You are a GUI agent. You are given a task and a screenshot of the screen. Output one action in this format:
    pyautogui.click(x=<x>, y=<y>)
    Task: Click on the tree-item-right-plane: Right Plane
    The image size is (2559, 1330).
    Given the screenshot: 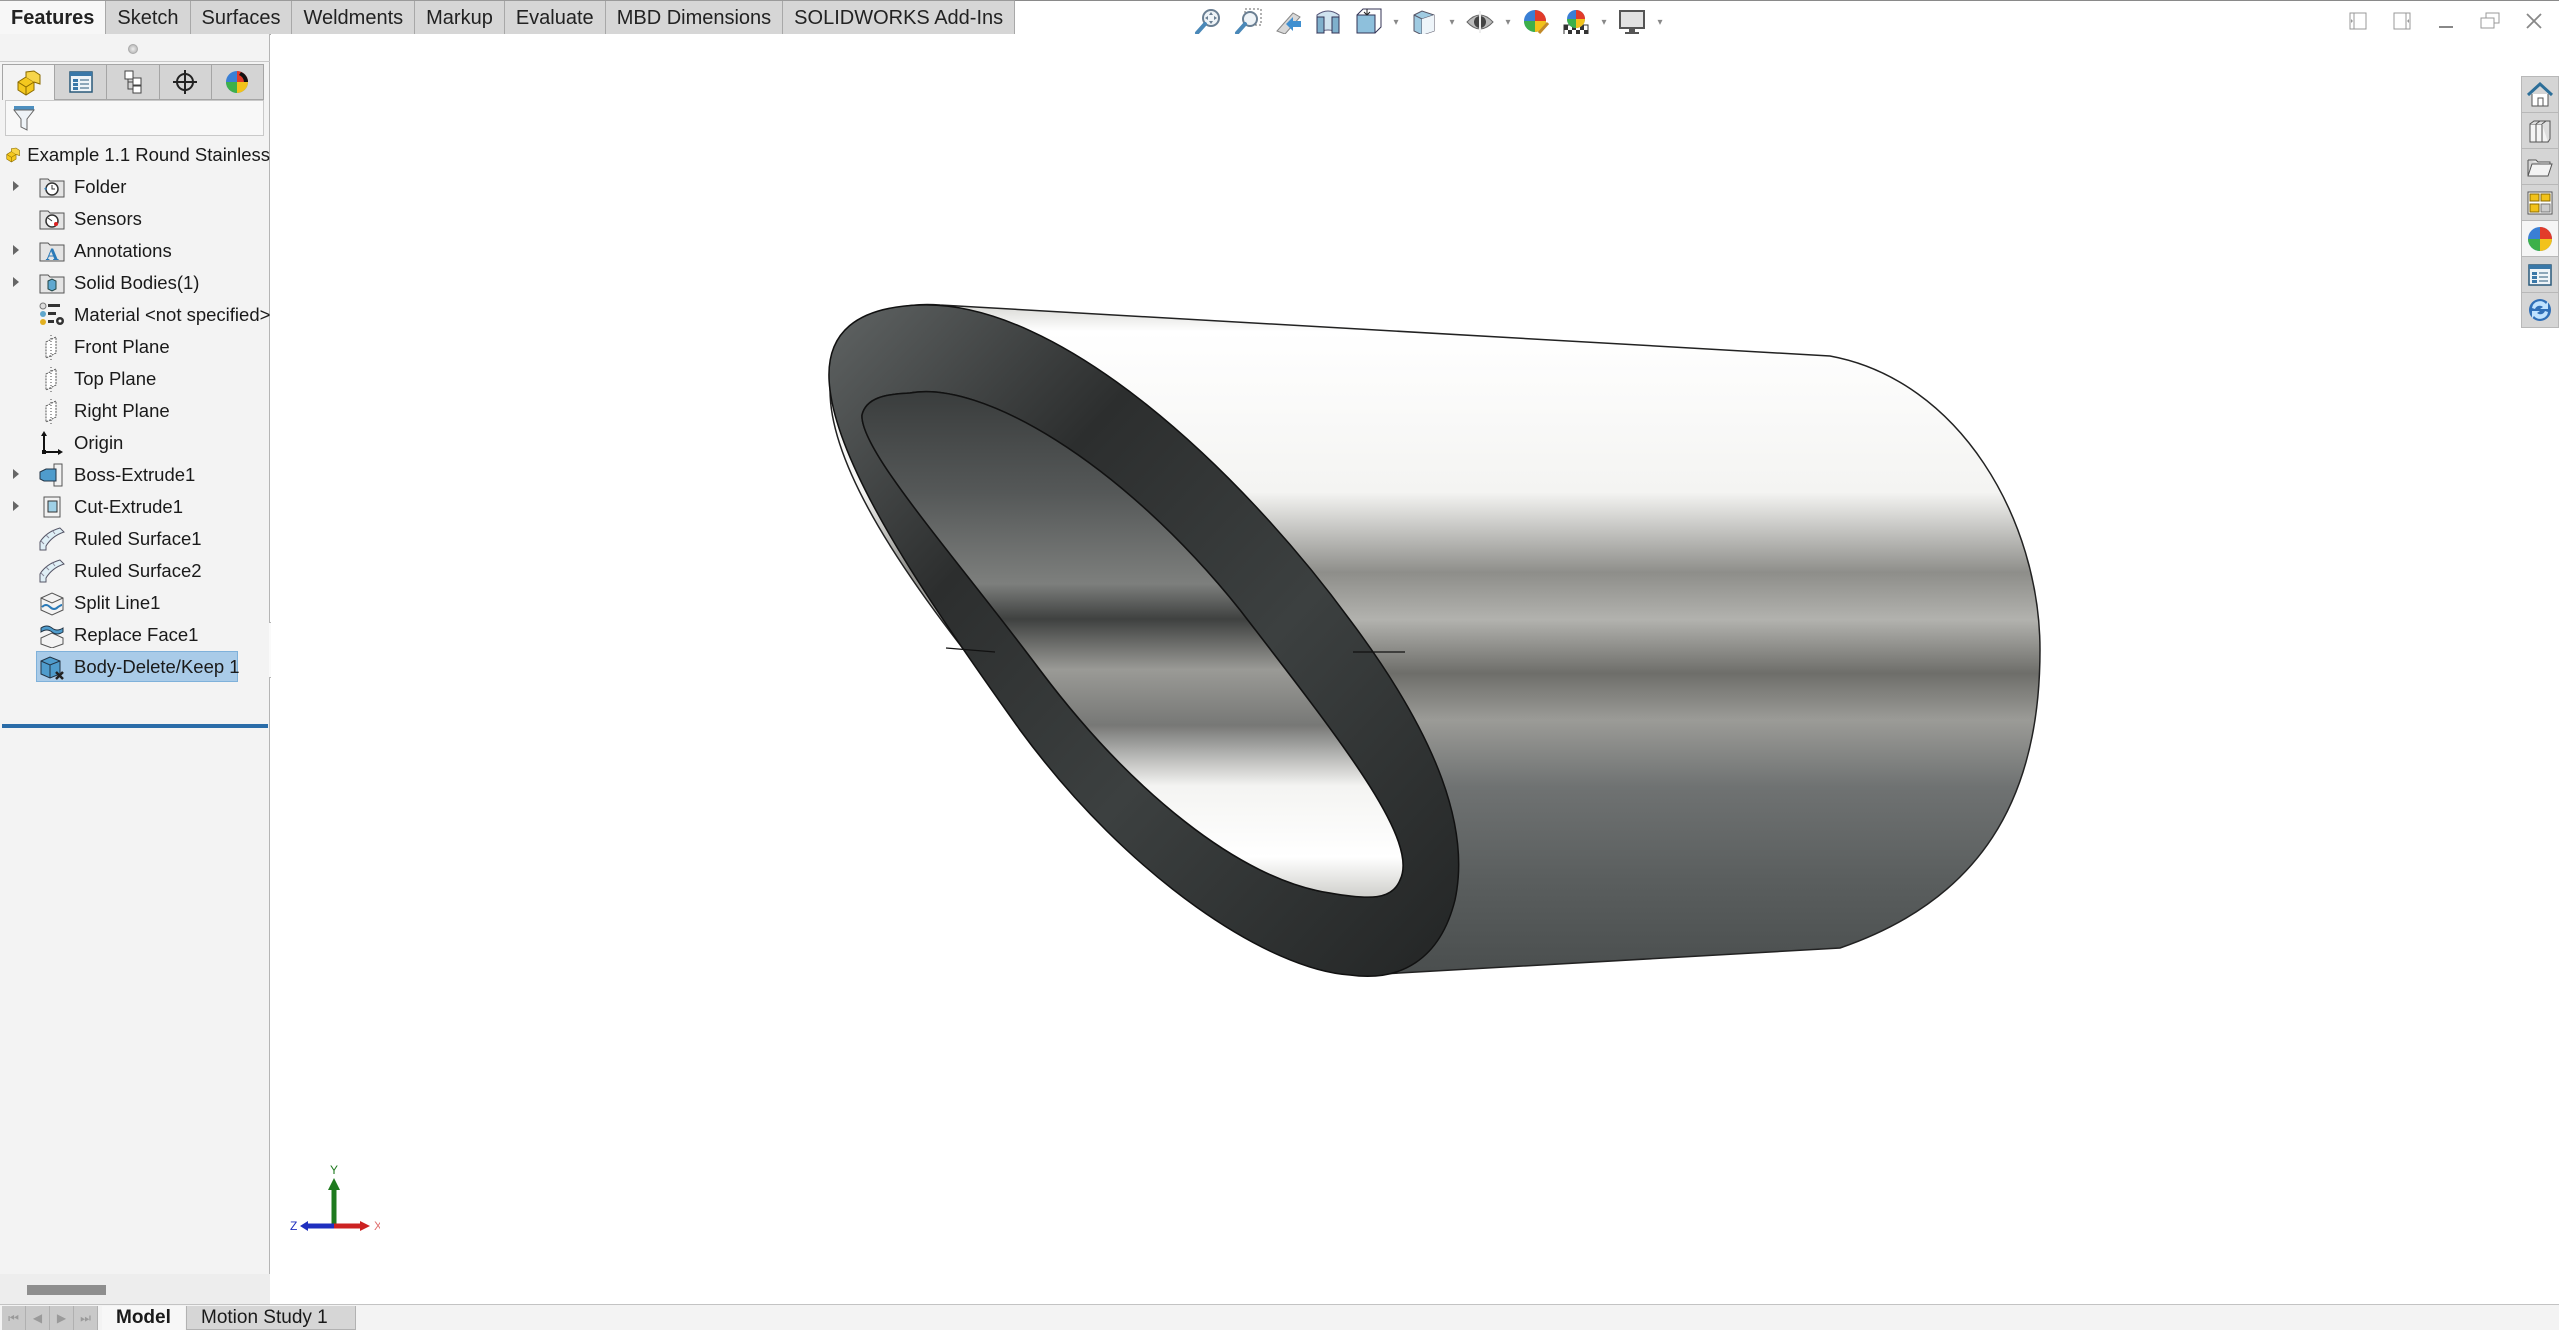 What is the action you would take?
    pyautogui.click(x=135, y=411)
    